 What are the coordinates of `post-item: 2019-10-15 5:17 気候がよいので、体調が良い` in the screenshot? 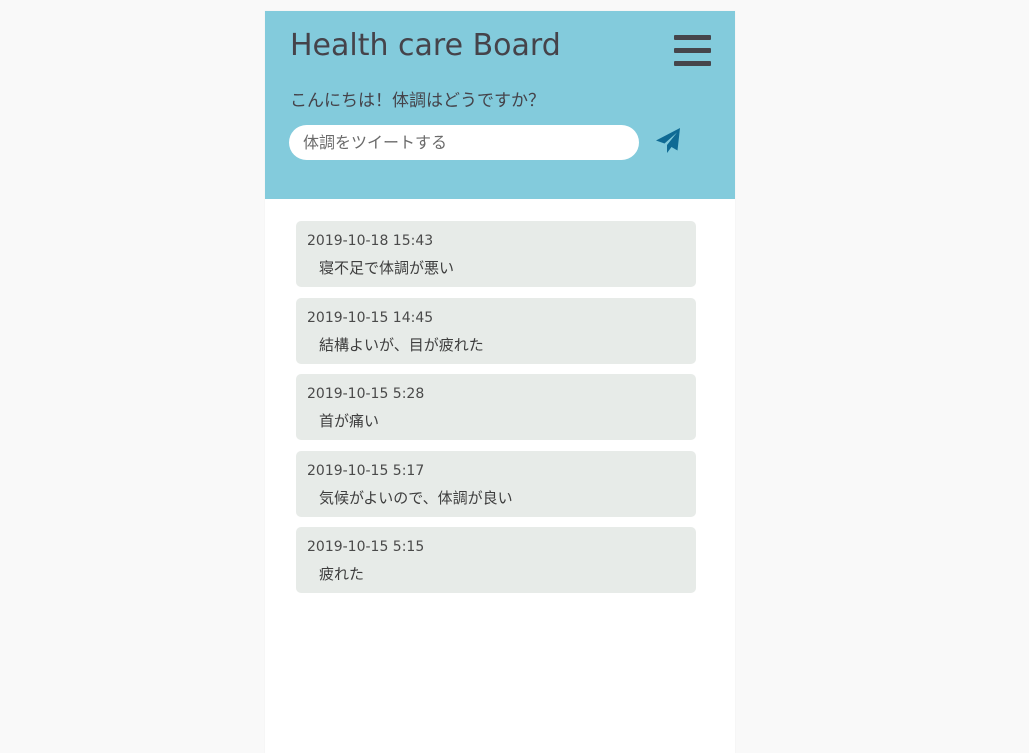 It's located at (496, 483).